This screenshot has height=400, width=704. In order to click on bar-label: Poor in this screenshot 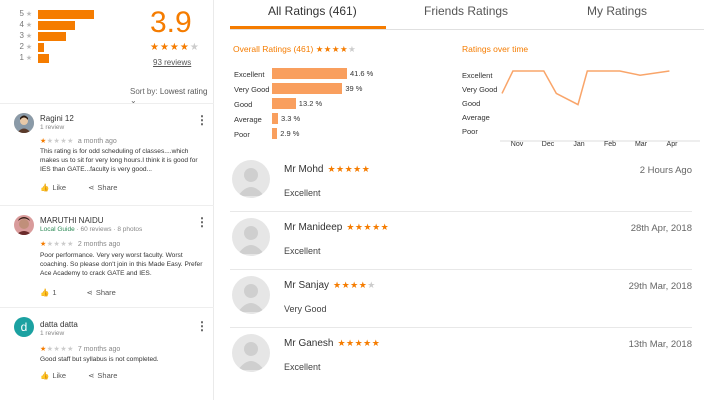, I will do `click(242, 134)`.